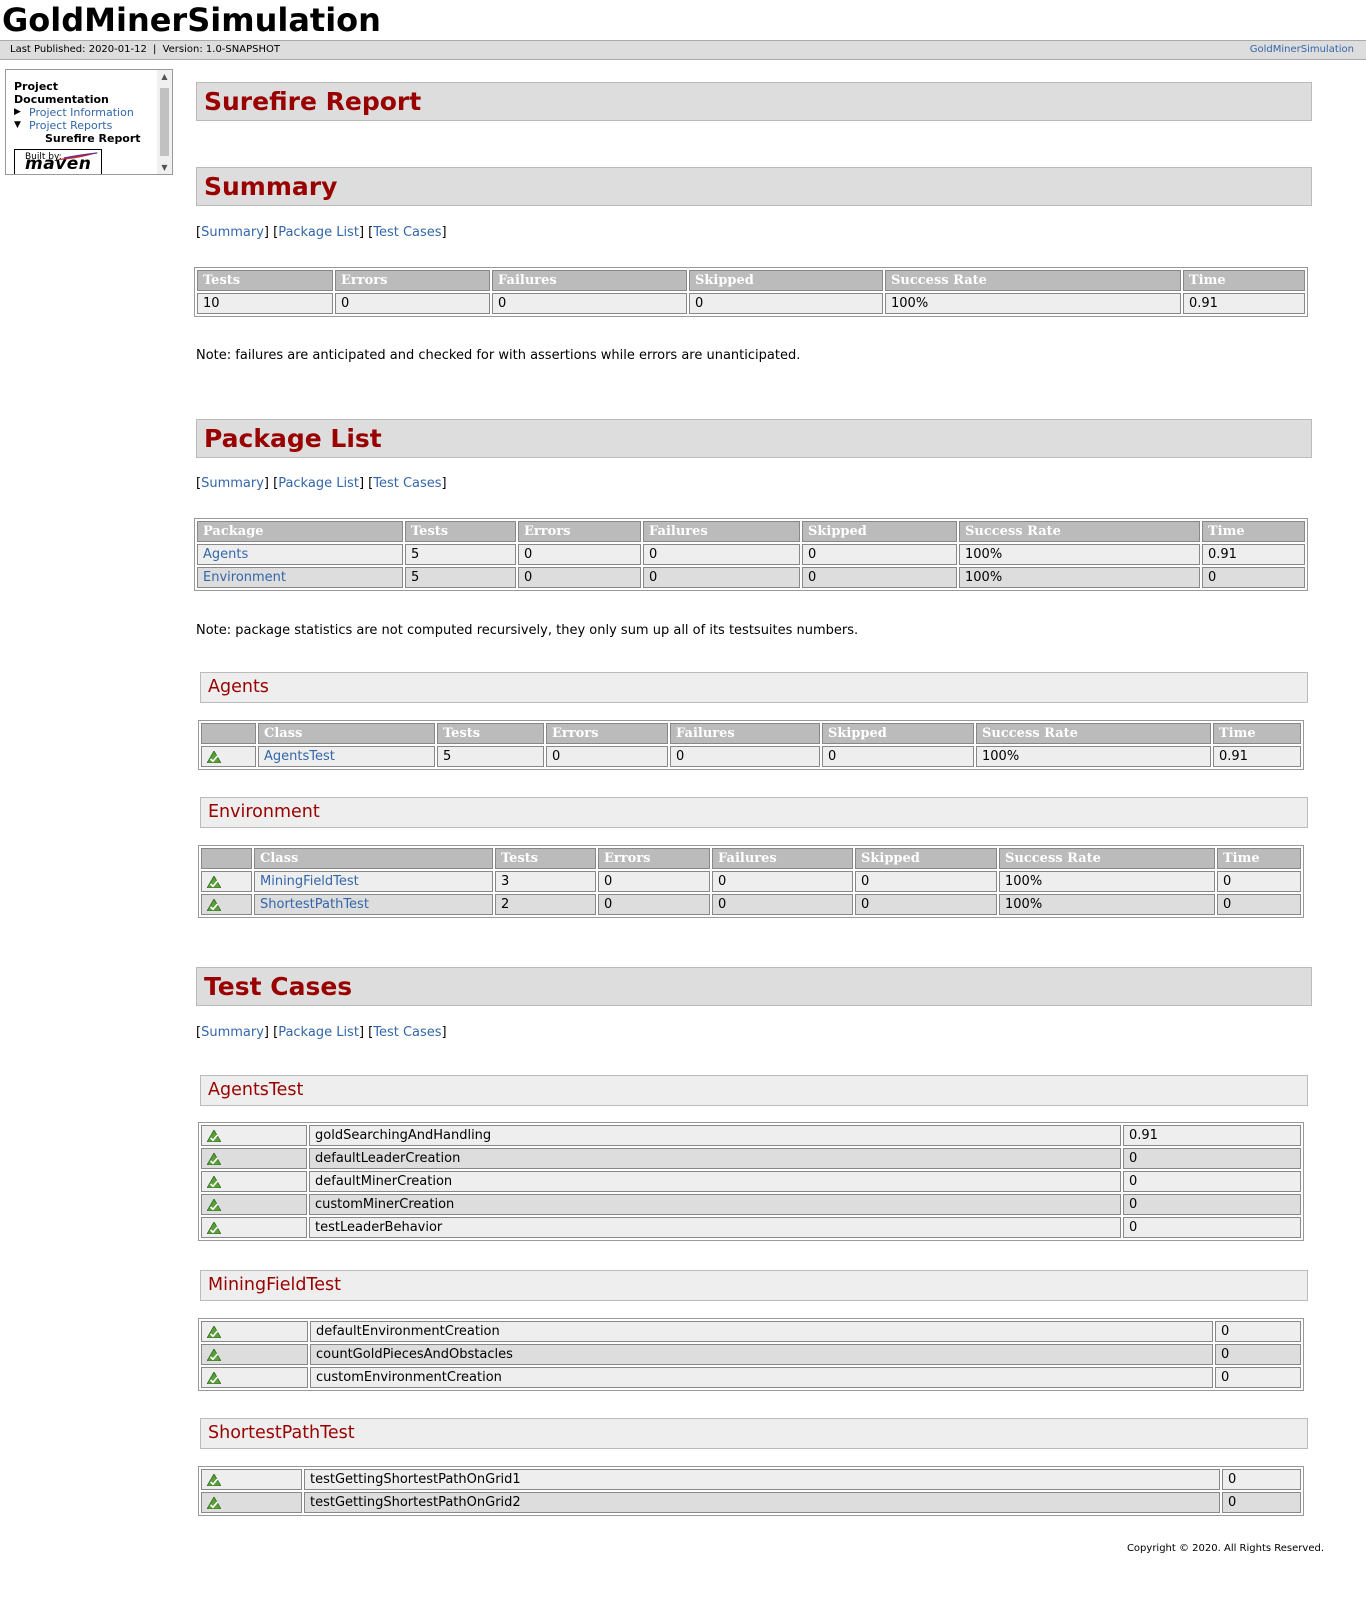 The height and width of the screenshot is (1606, 1366). I want to click on table-row: defaultLeaderCreation 0, so click(751, 1158).